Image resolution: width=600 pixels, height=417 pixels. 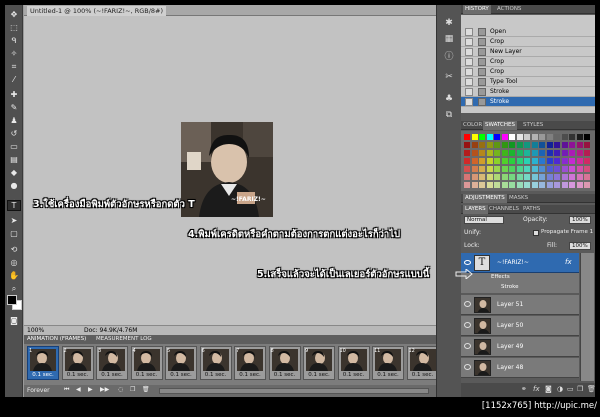 I want to click on brushes-icon: ♣, so click(x=449, y=99).